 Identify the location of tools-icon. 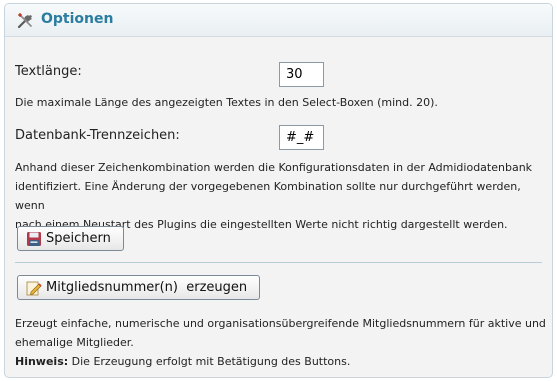
(24, 20).